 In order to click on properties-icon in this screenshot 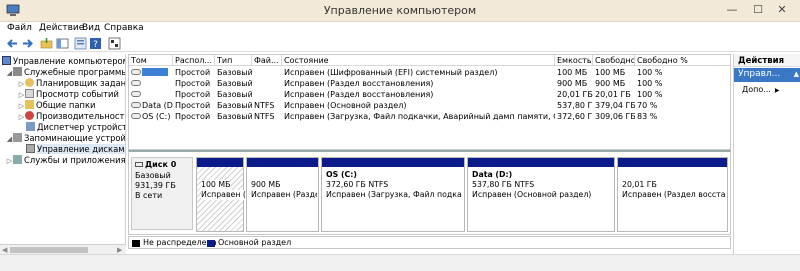, I will do `click(80, 43)`.